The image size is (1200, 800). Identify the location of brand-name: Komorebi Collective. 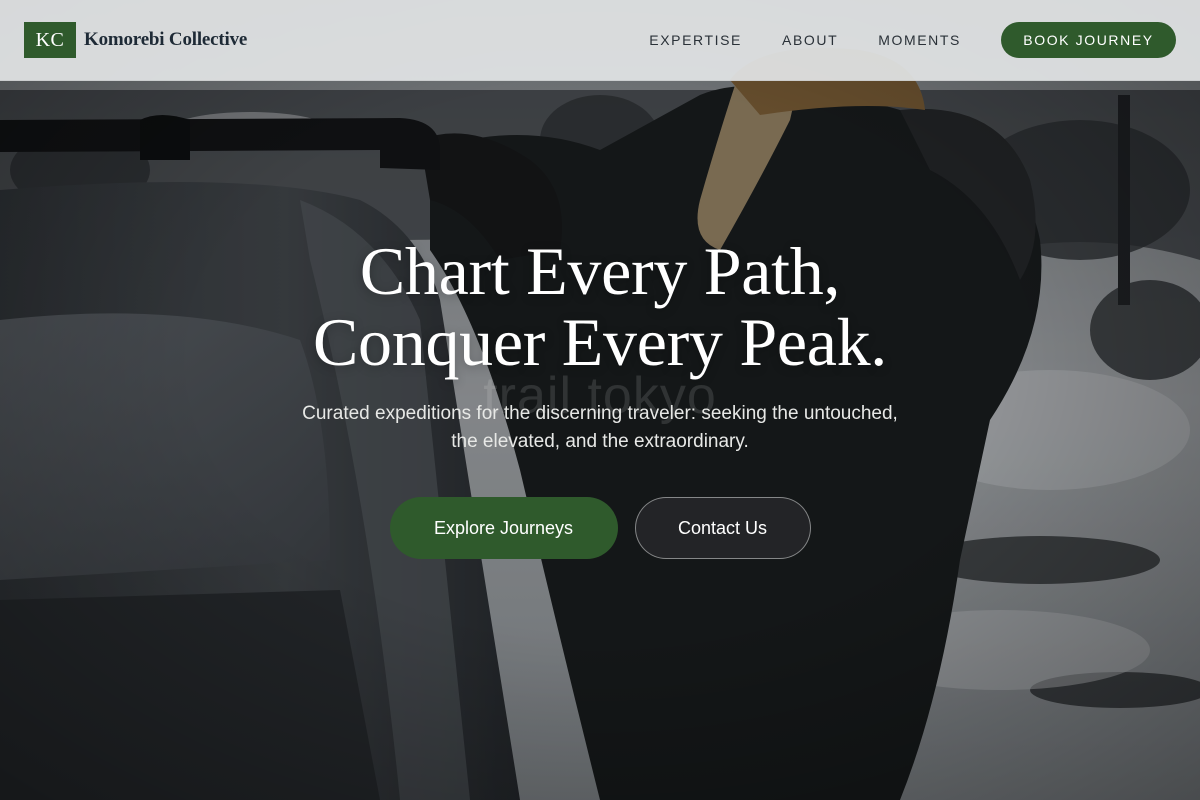
(166, 39).